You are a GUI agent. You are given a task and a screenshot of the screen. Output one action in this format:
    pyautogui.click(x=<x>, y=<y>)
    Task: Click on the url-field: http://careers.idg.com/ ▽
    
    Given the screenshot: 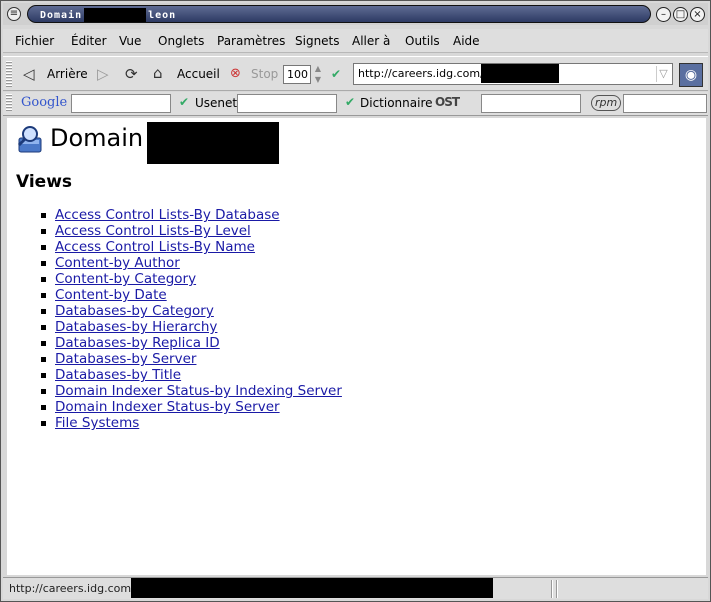 What is the action you would take?
    pyautogui.click(x=513, y=74)
    